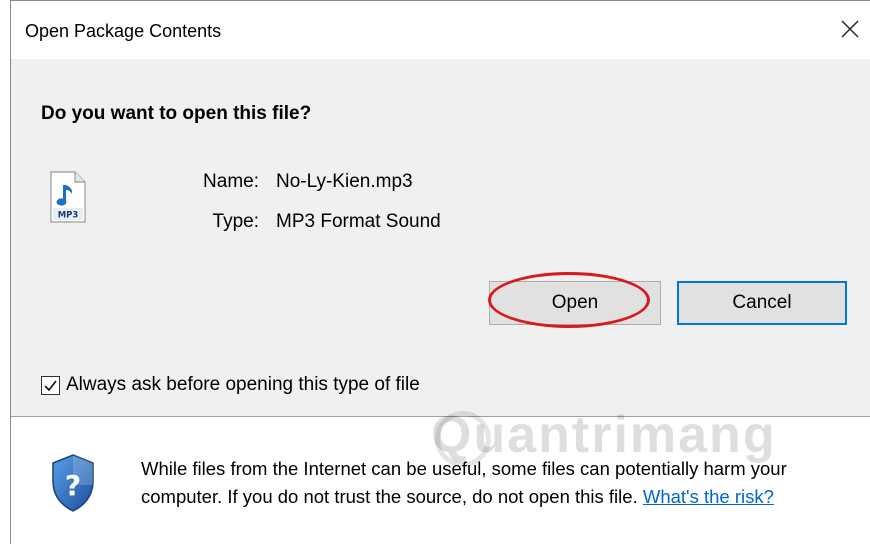  I want to click on file-type-value: MP3 Format Sound, so click(358, 221).